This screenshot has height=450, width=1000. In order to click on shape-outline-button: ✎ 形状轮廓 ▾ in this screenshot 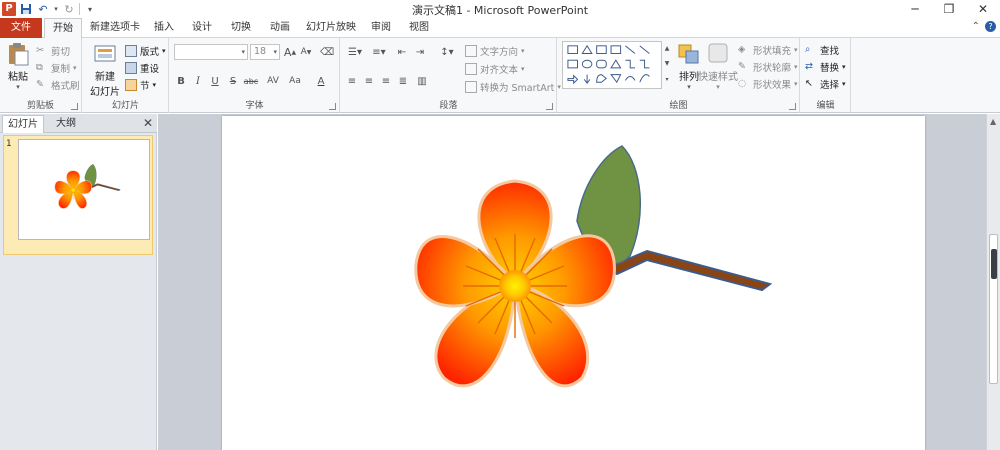, I will do `click(768, 67)`.